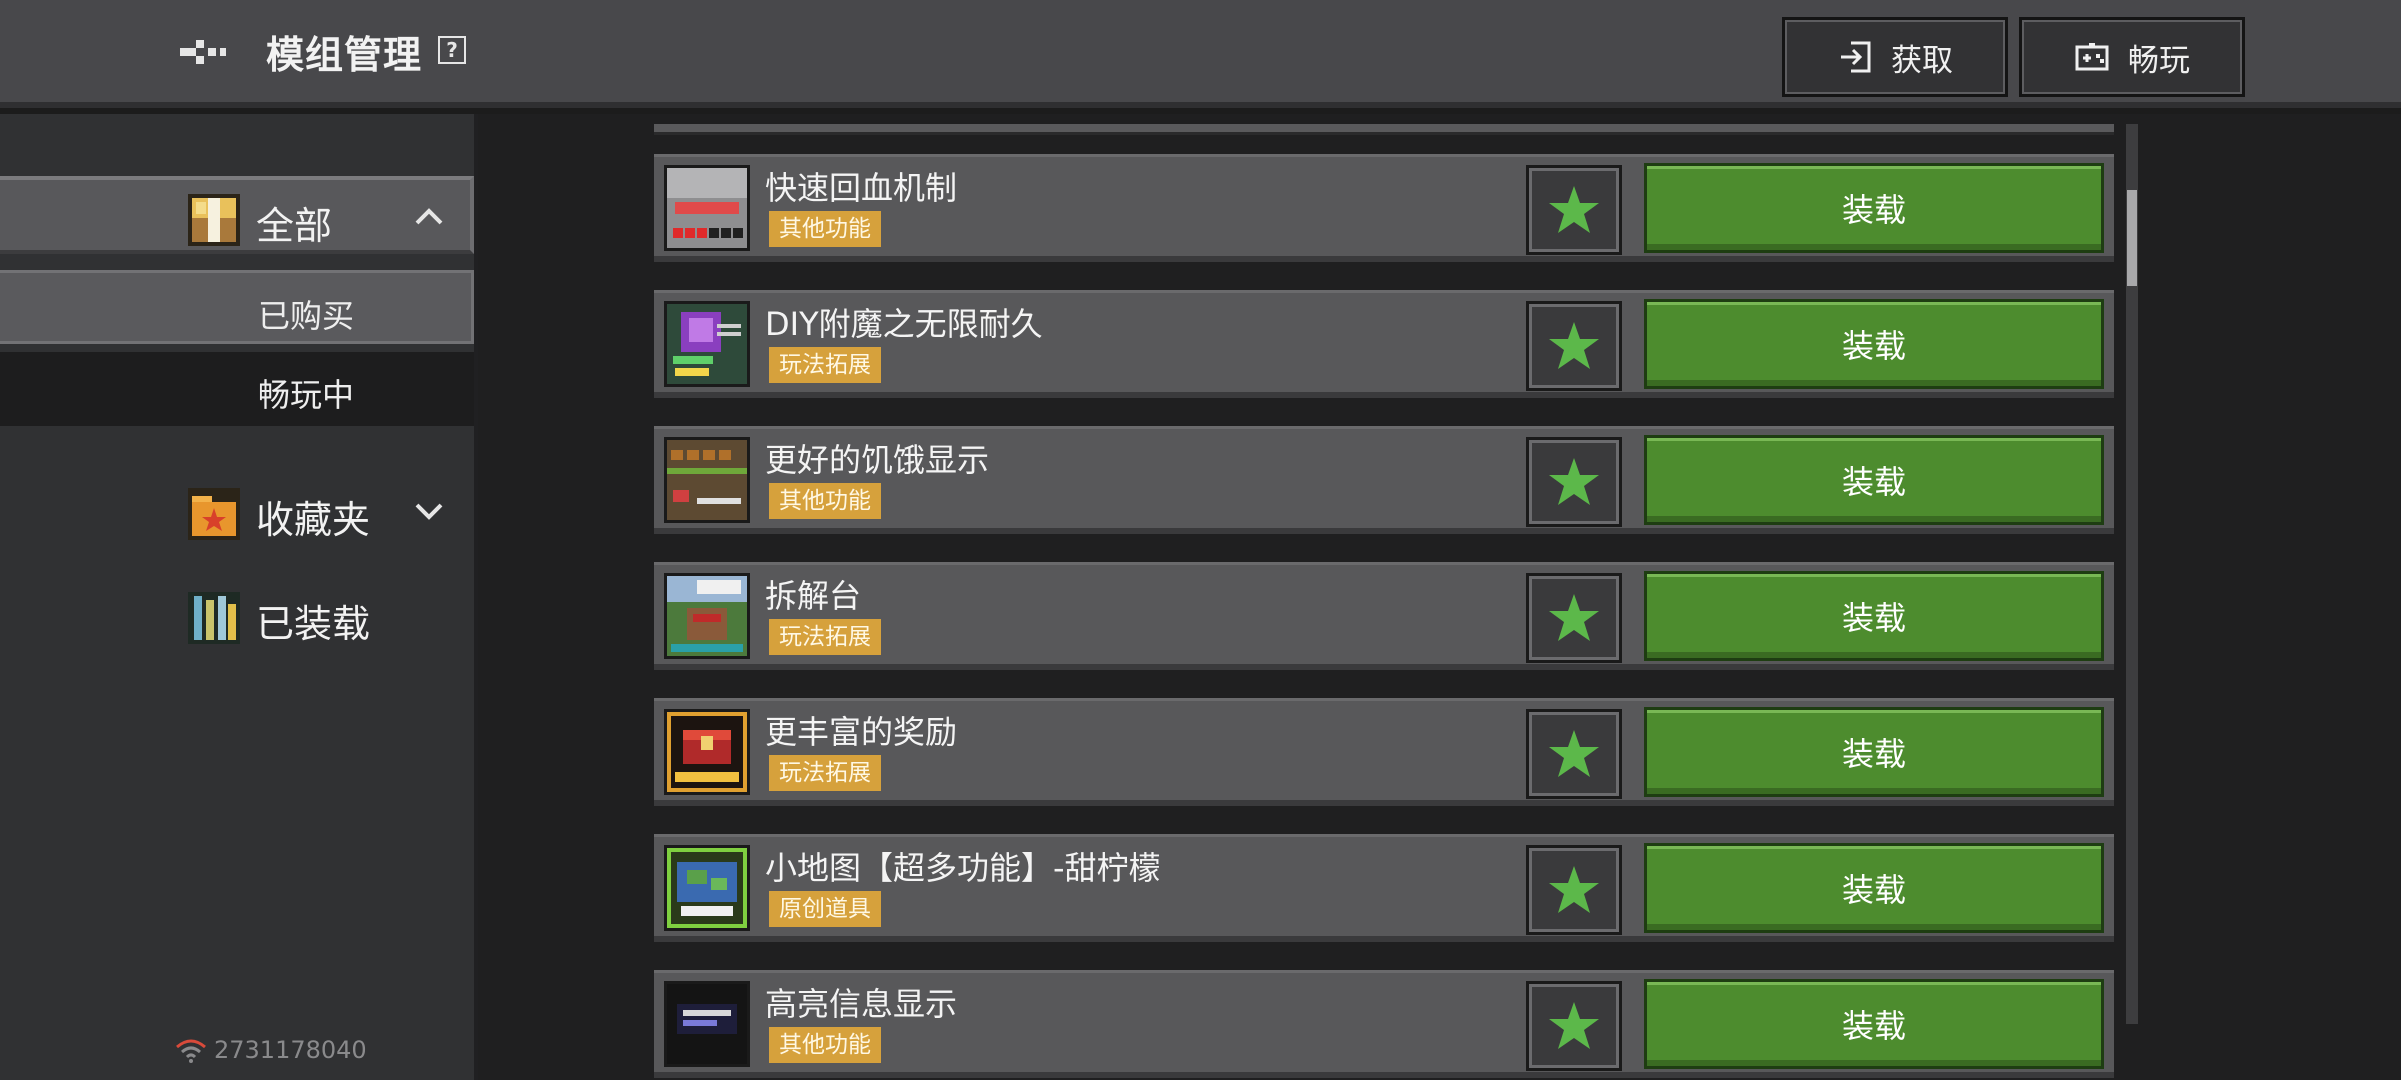  Describe the element at coordinates (2159, 60) in the screenshot. I see `play-button-label: 畅玩` at that location.